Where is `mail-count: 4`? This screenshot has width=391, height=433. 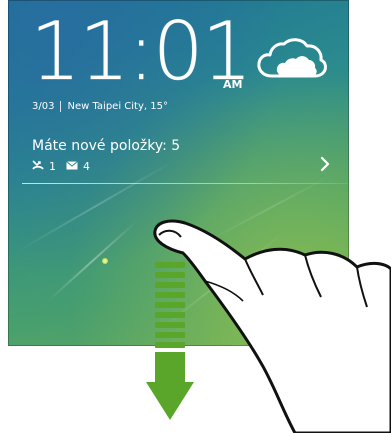 mail-count: 4 is located at coordinates (86, 166).